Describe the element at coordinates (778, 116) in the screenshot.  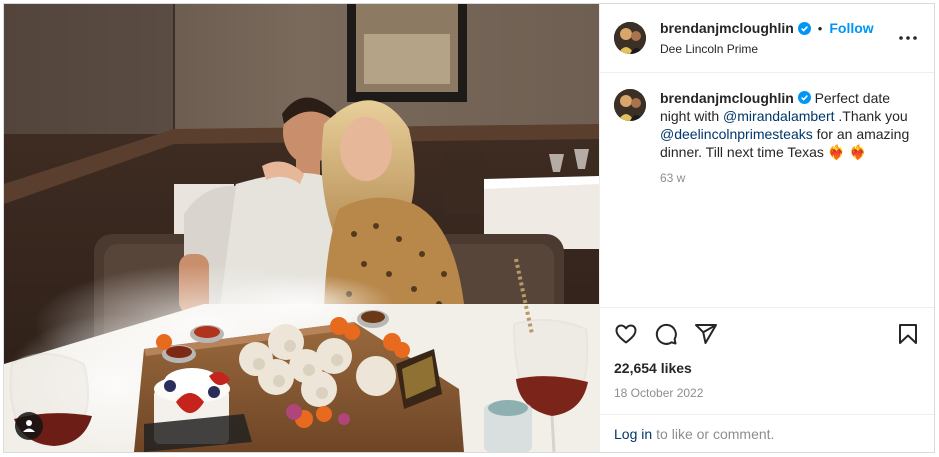
I see `mention-link: @mirandalambert` at that location.